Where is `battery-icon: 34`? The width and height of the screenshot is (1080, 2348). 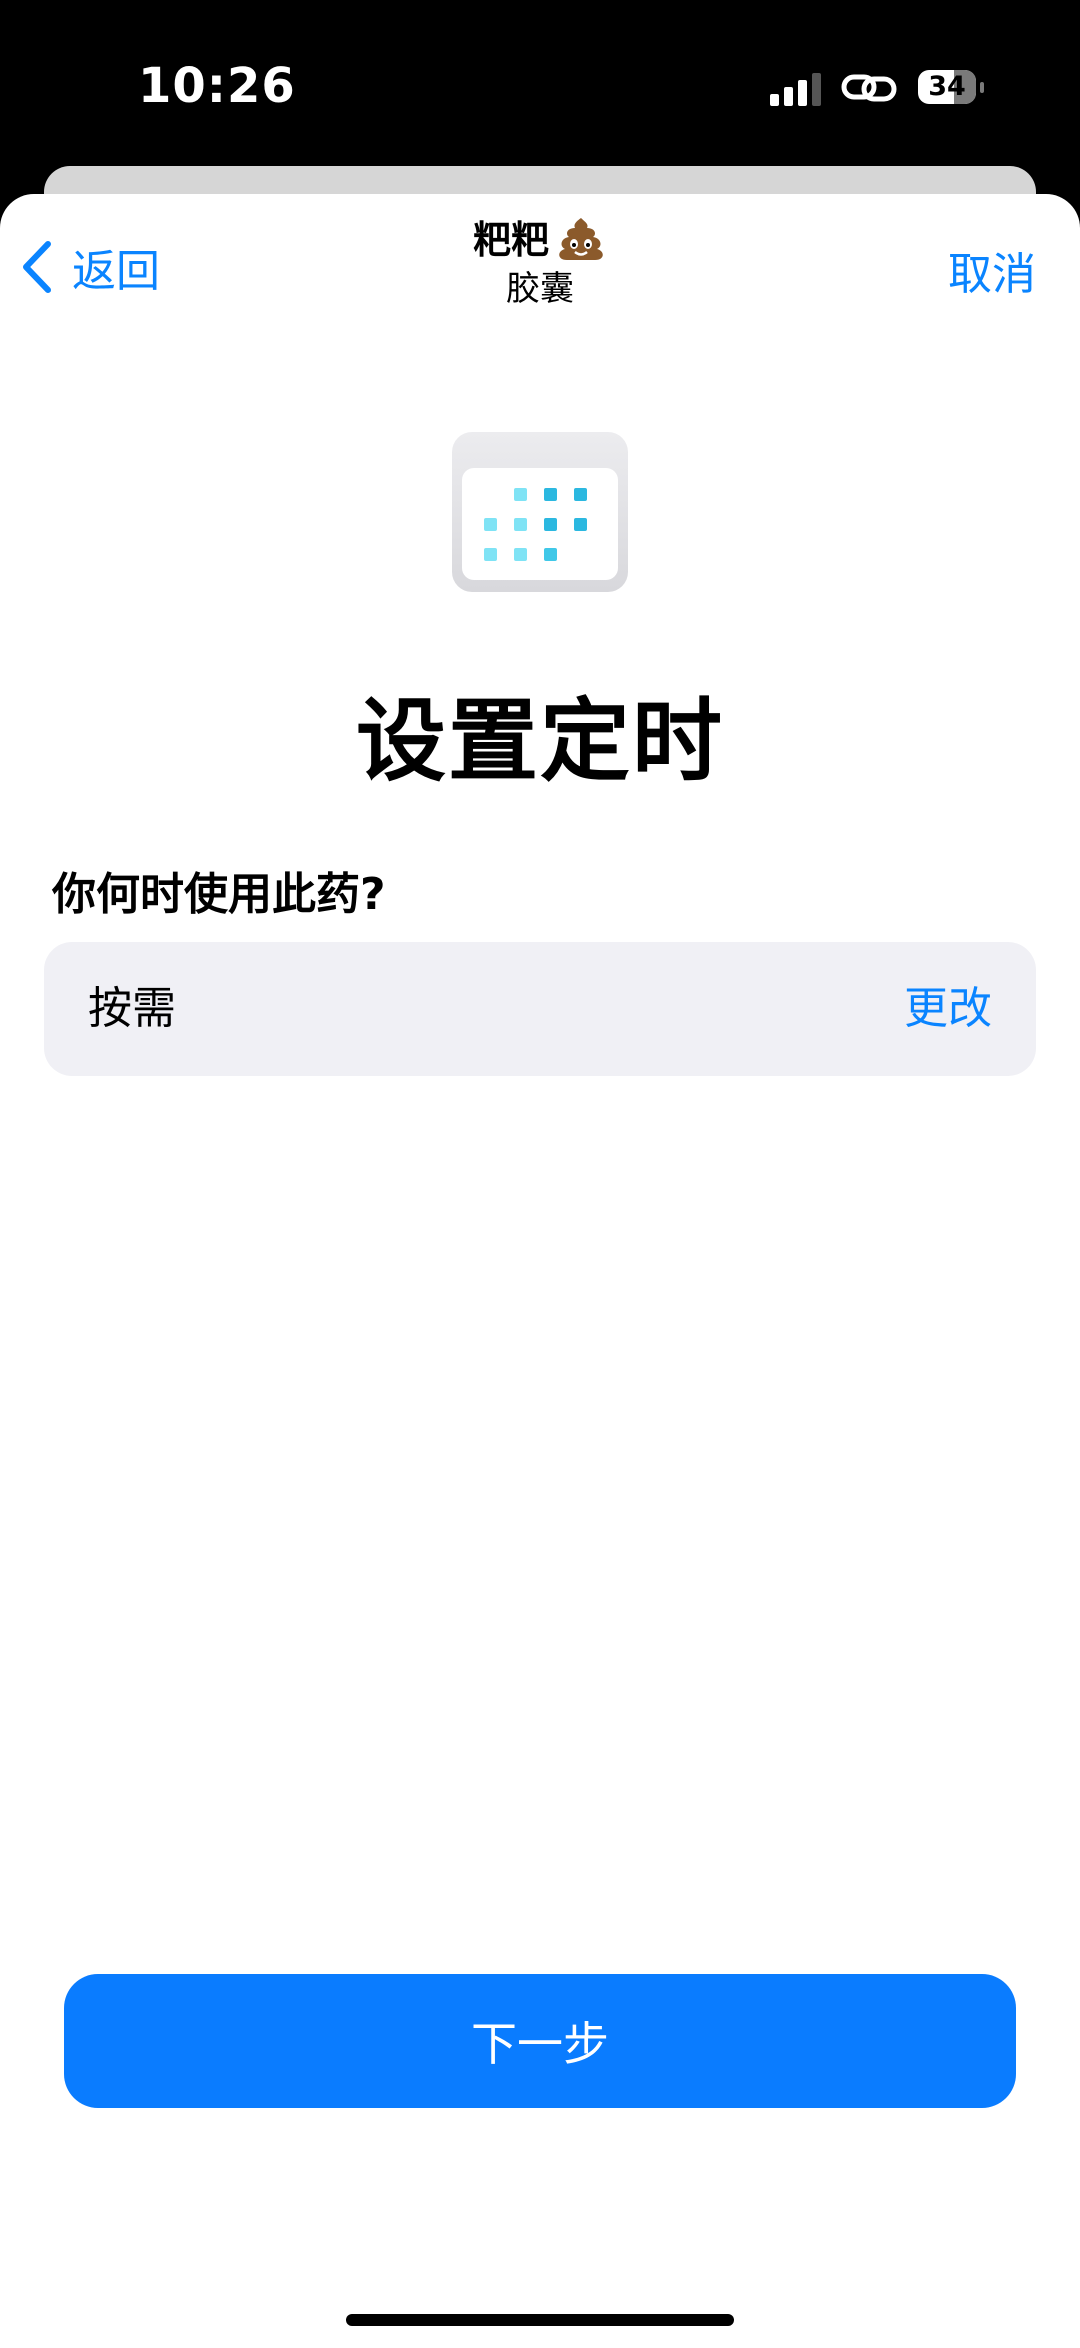 battery-icon: 34 is located at coordinates (951, 88).